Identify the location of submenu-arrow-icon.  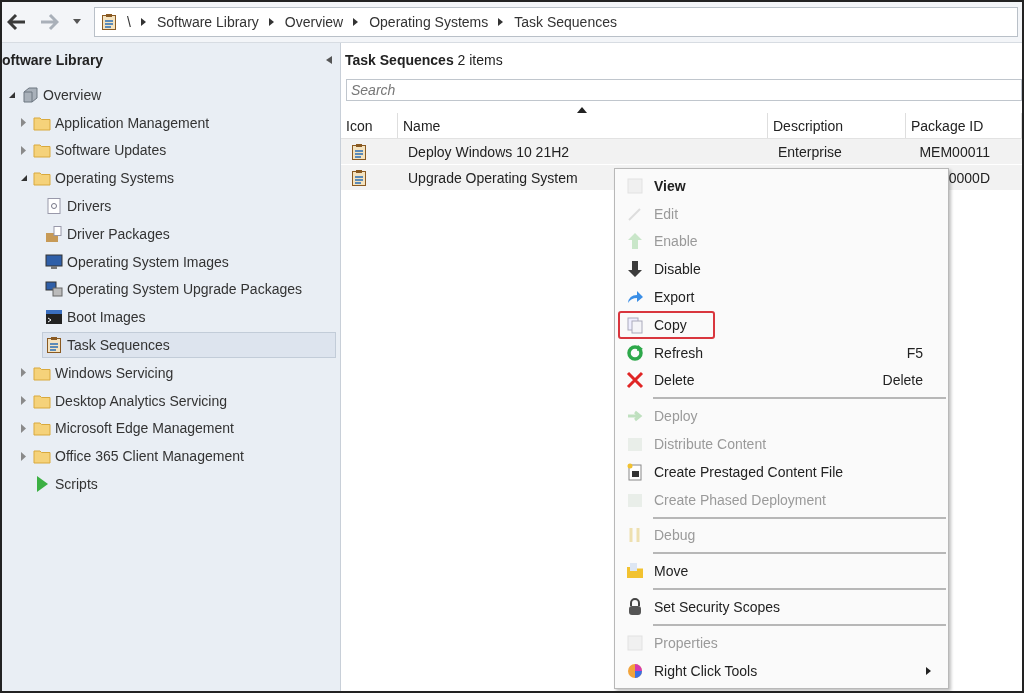
(928, 670).